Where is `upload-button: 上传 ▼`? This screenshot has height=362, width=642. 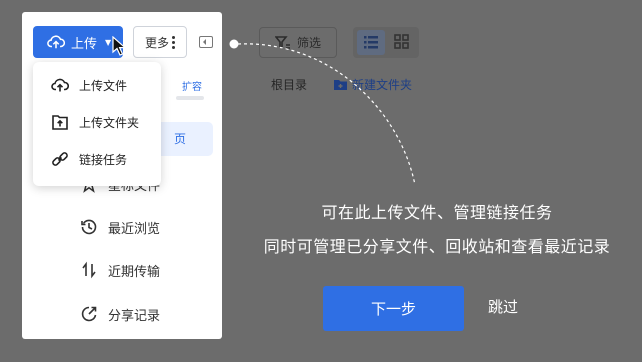 upload-button: 上传 ▼ is located at coordinates (78, 42).